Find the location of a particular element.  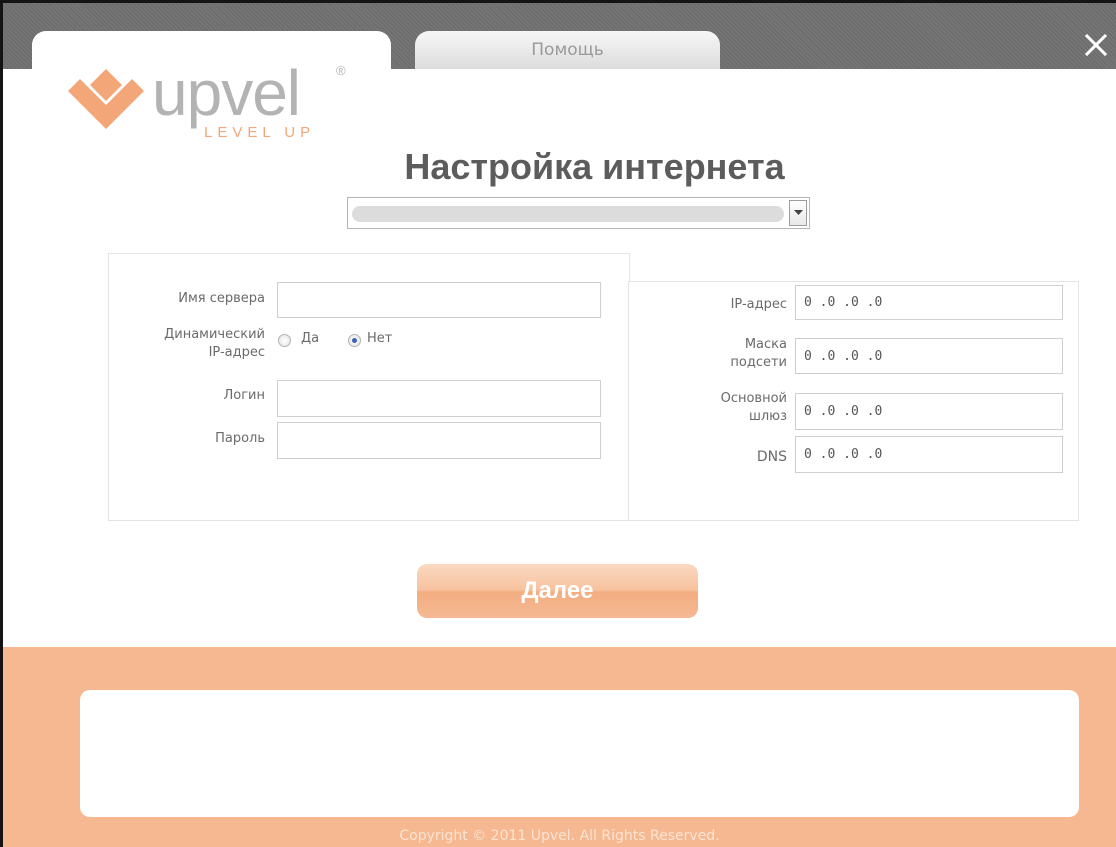

login-label: Логин is located at coordinates (244, 395).